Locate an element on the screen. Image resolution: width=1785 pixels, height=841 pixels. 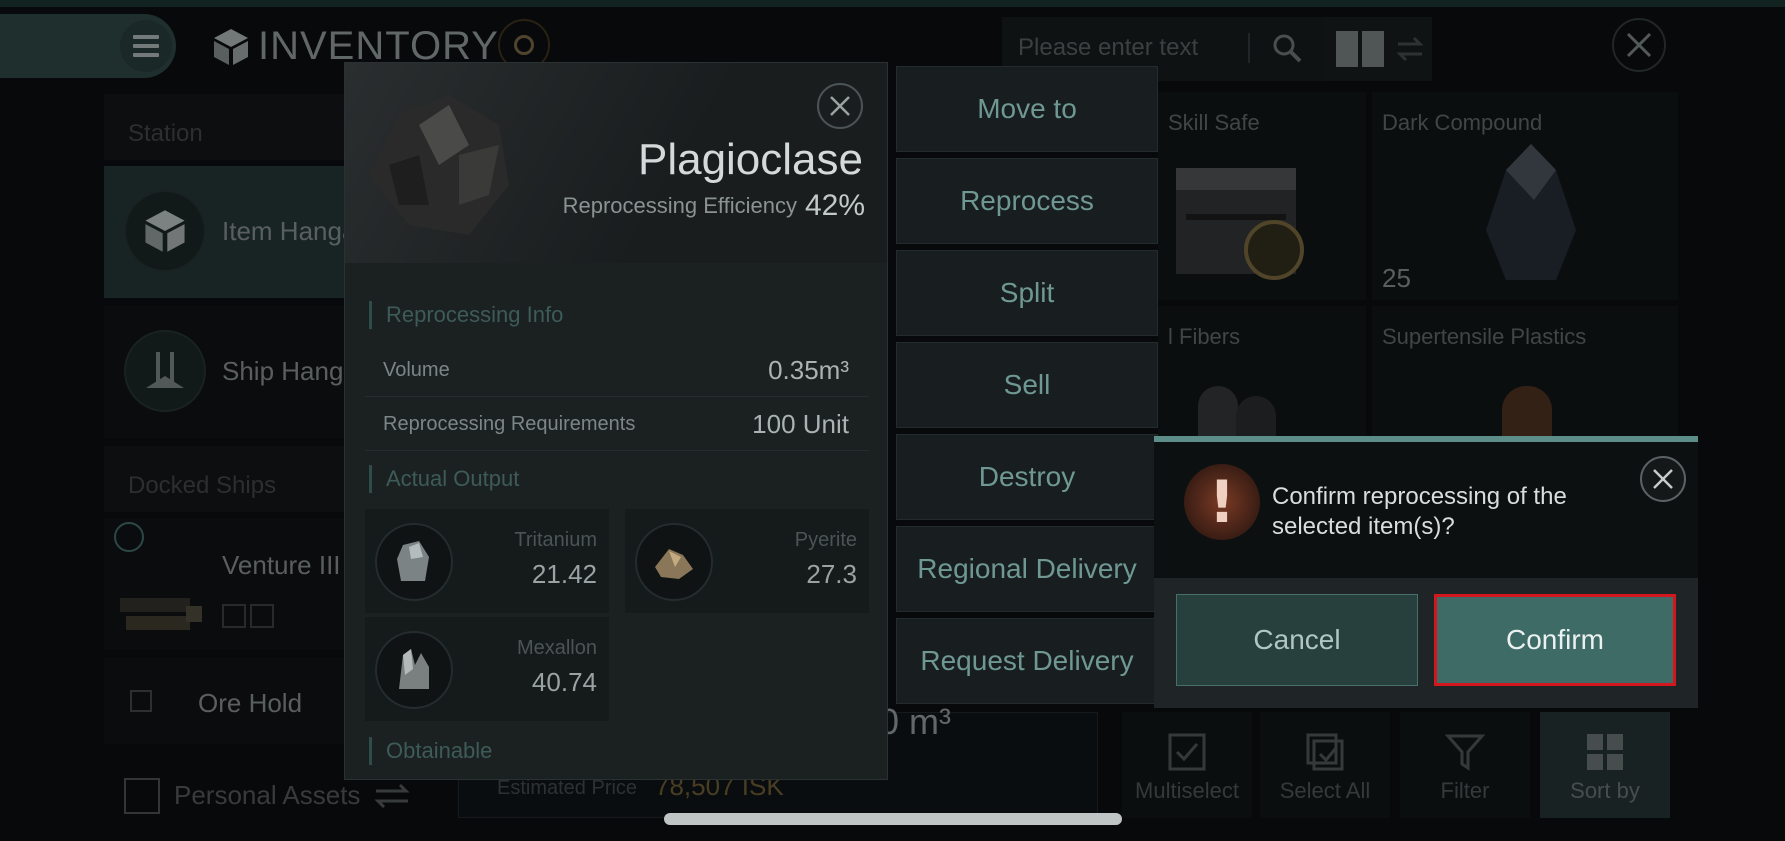
sell-button: Sell is located at coordinates (1027, 385).